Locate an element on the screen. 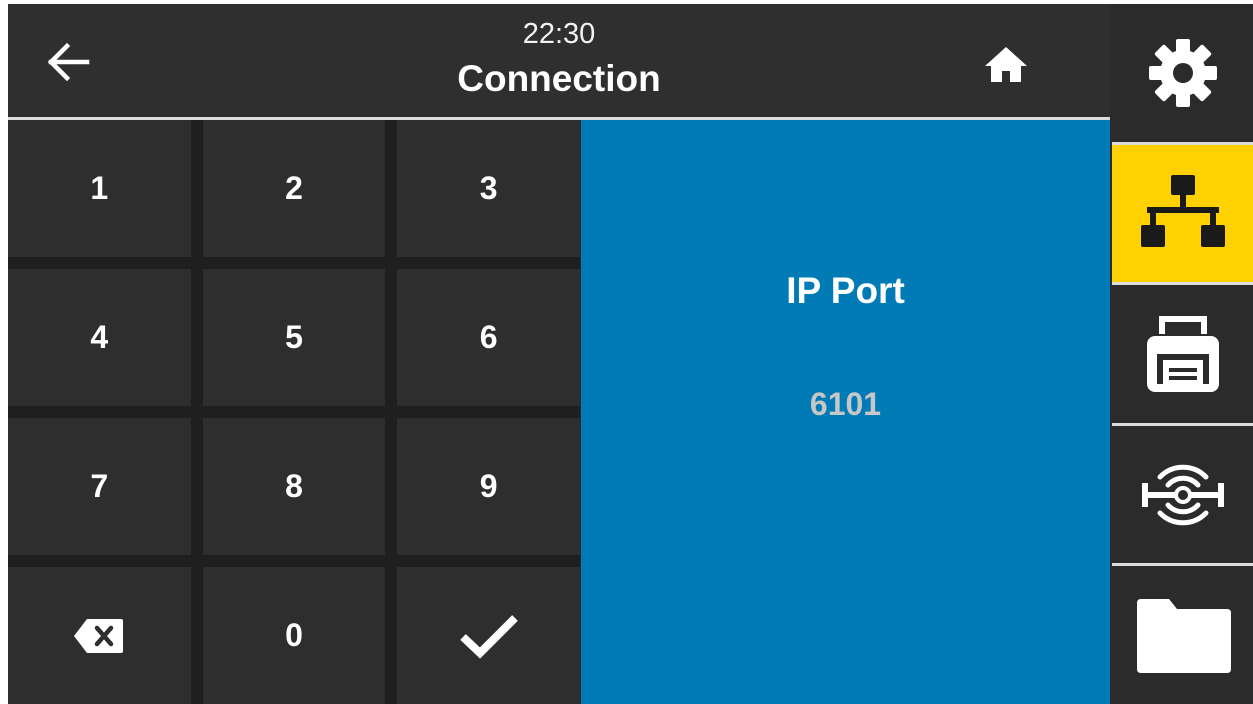 The width and height of the screenshot is (1253, 704). key-7: 7 is located at coordinates (99, 486).